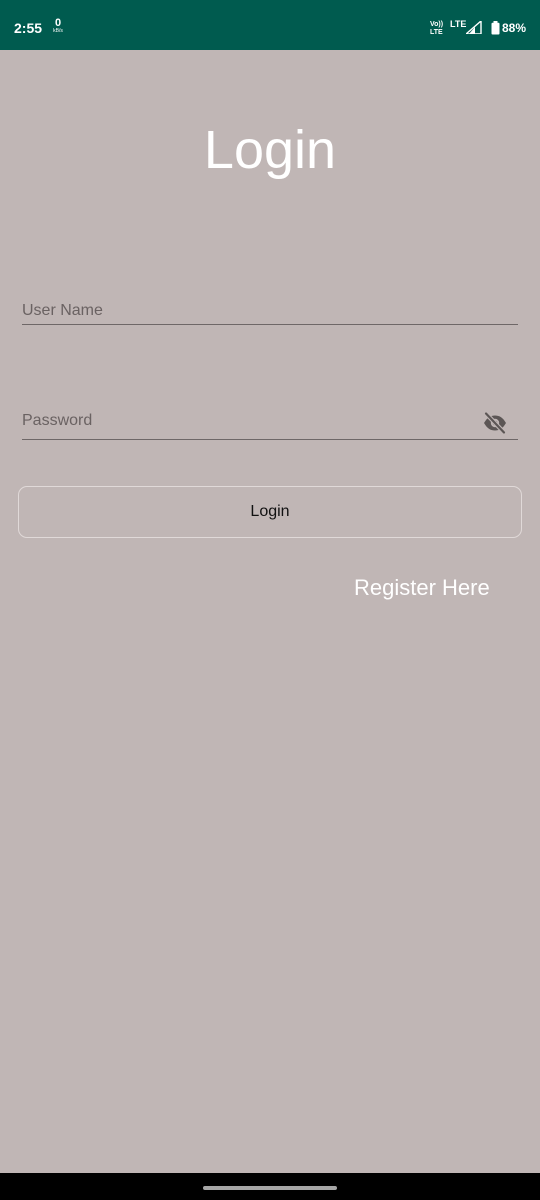 The image size is (540, 1200). What do you see at coordinates (437, 28) in the screenshot?
I see `volte-indicator: Vo)) LTE` at bounding box center [437, 28].